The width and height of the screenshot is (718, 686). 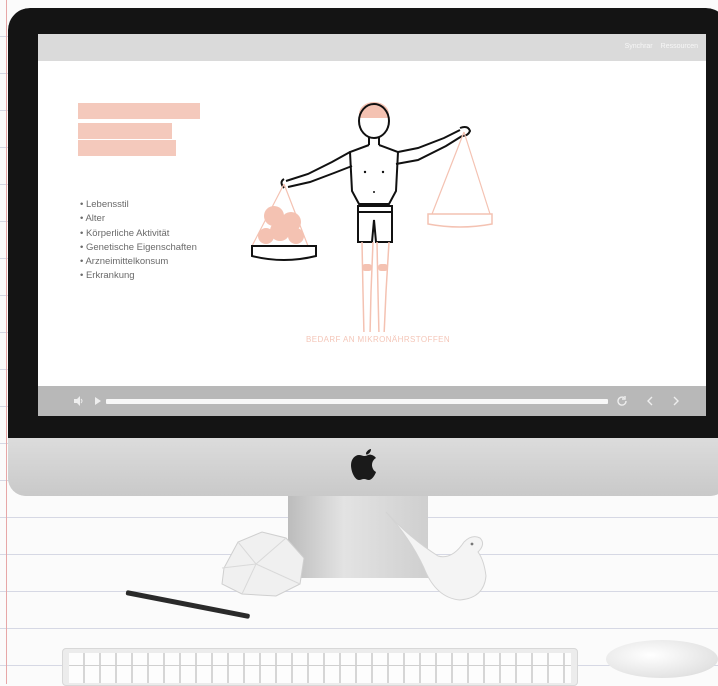 I want to click on next-icon, so click(x=676, y=401).